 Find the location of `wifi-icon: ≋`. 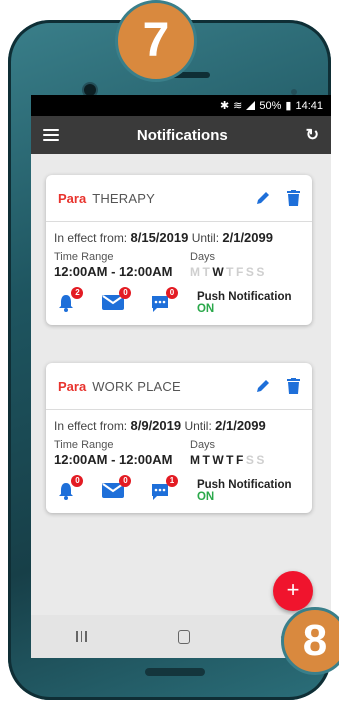

wifi-icon: ≋ is located at coordinates (238, 106).